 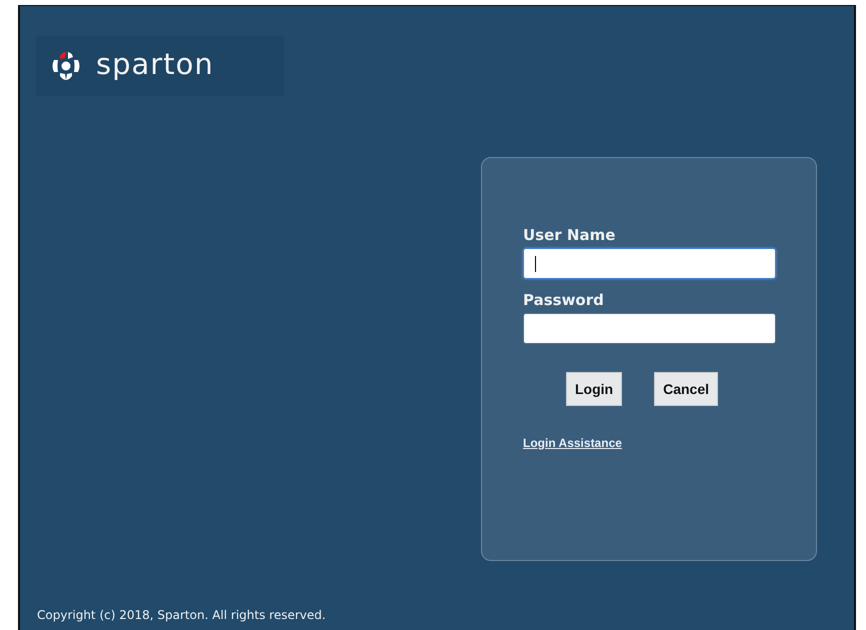 What do you see at coordinates (181, 615) in the screenshot?
I see `copyright-text: Copyright (c) 2018, Sparton. All rights reserved.` at bounding box center [181, 615].